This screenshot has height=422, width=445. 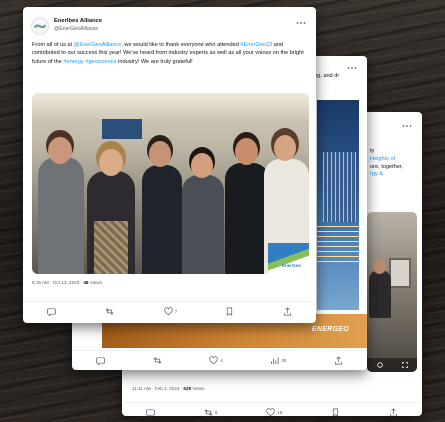 I want to click on views-button: 28, so click(x=278, y=360).